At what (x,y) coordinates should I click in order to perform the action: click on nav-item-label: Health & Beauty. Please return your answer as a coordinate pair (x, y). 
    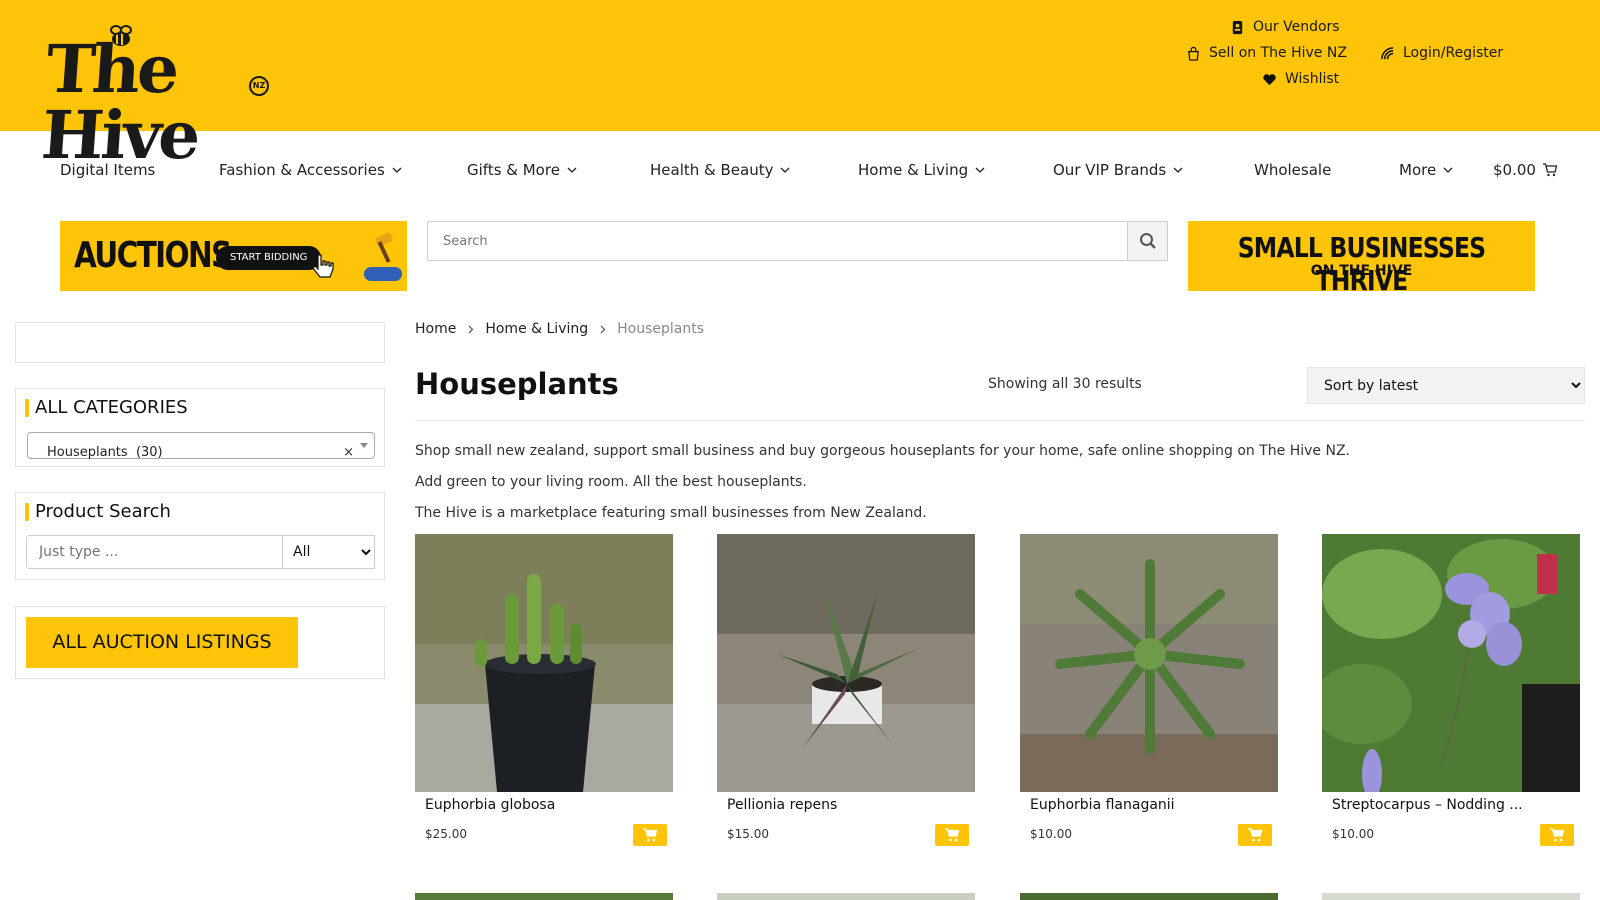
    Looking at the image, I should click on (712, 170).